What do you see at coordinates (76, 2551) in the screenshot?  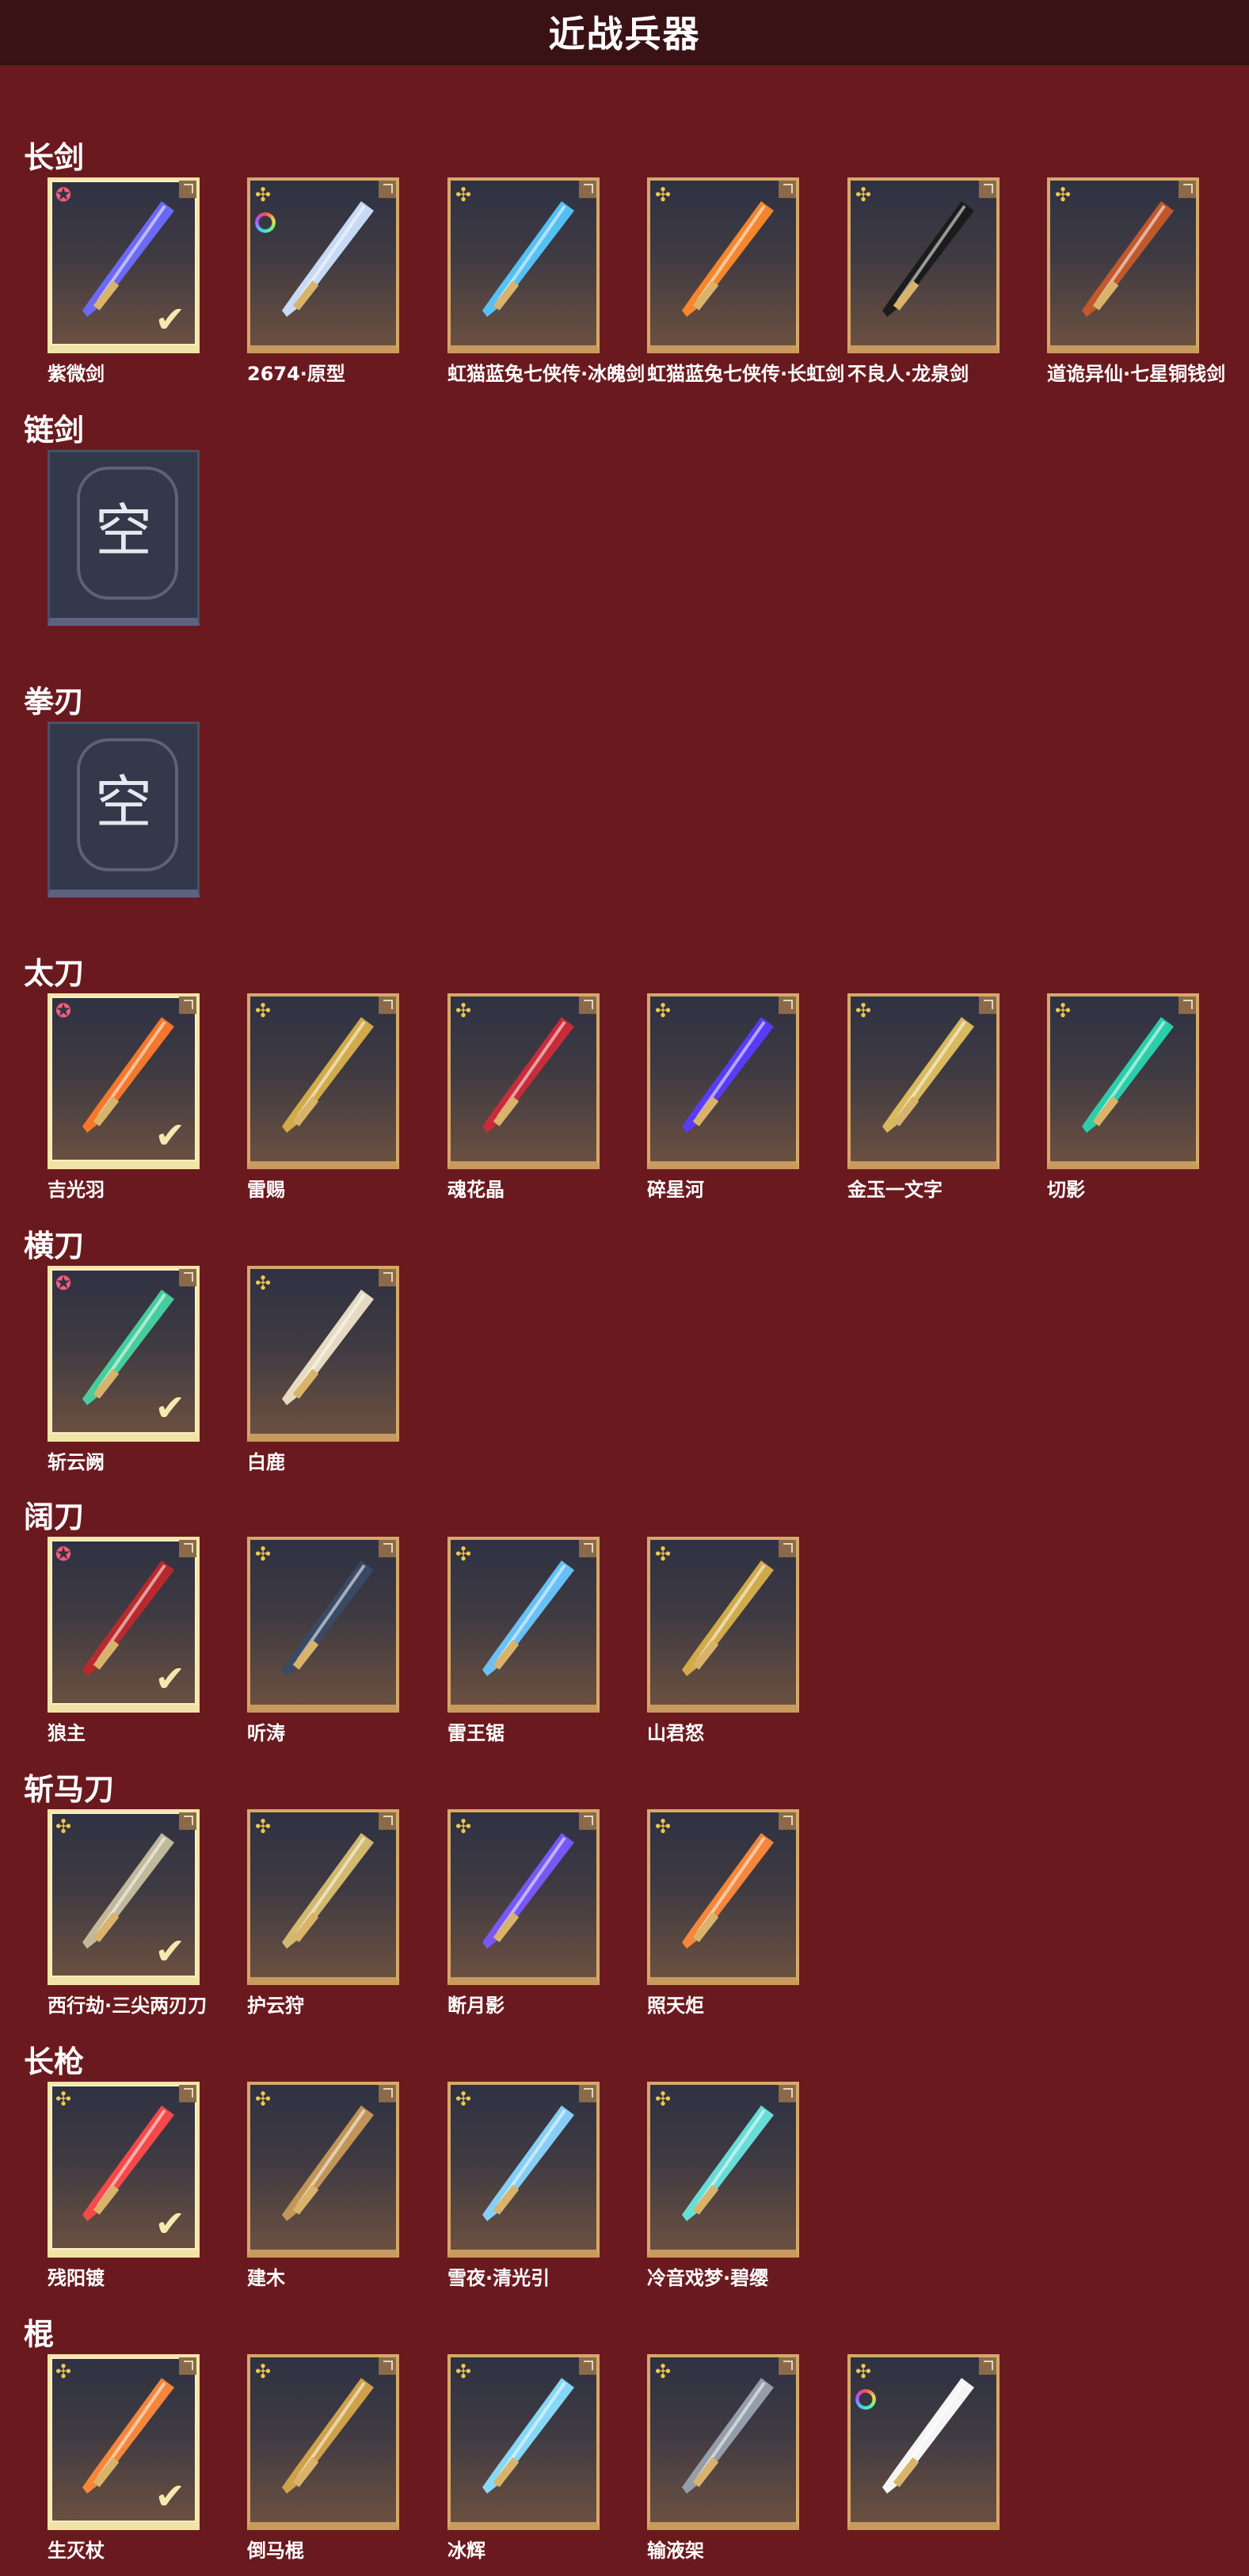 I see `weapon-name: 生灭杖` at bounding box center [76, 2551].